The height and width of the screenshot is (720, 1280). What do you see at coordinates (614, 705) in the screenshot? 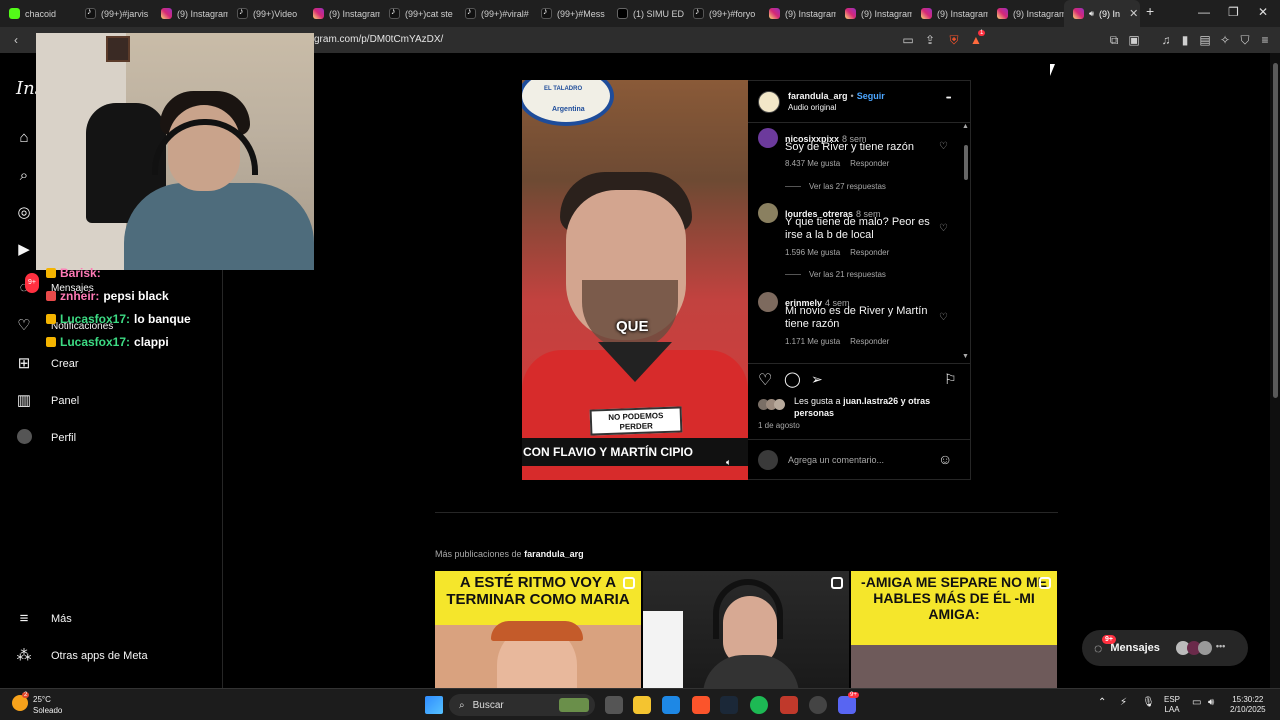
I see `task-view-icon` at bounding box center [614, 705].